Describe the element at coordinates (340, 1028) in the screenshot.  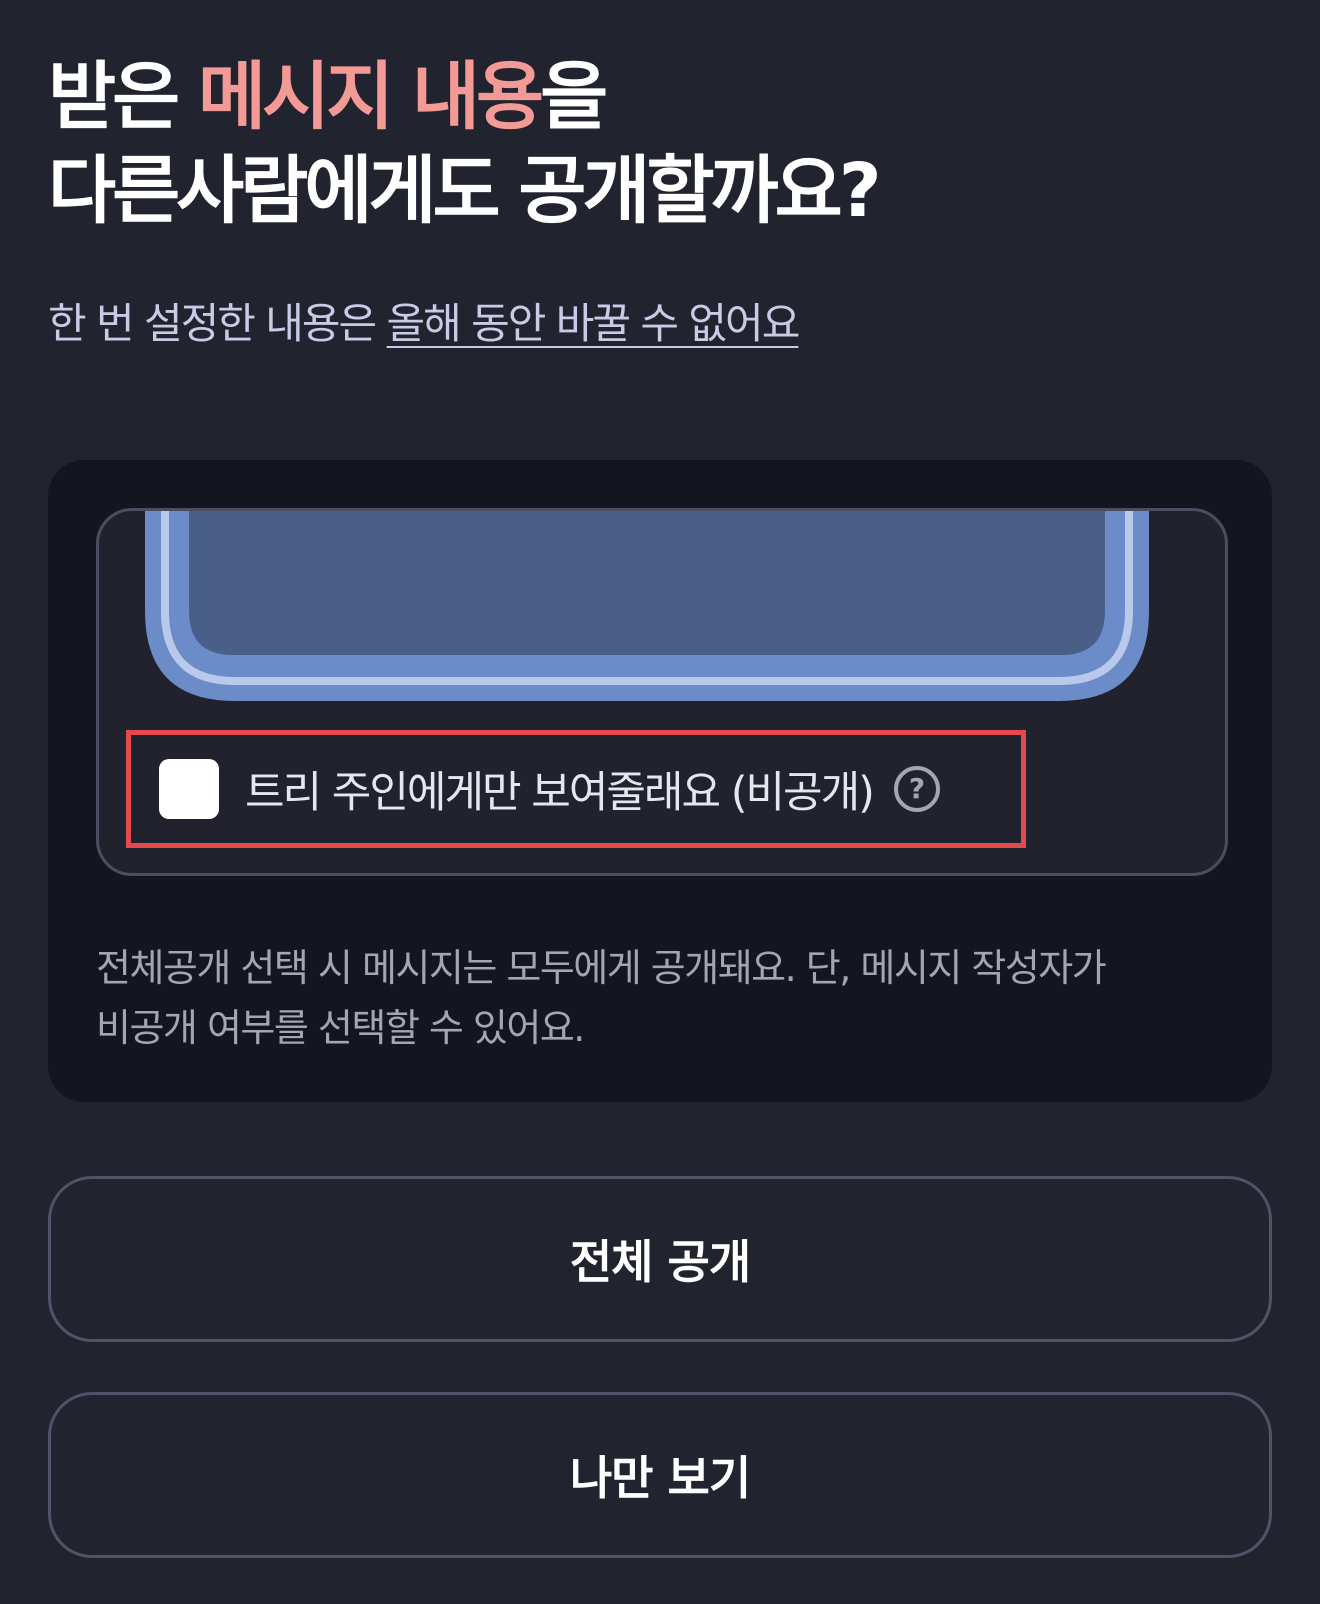
I see `notice-line2: 비공개 여부를 선택할 수 있어요.` at that location.